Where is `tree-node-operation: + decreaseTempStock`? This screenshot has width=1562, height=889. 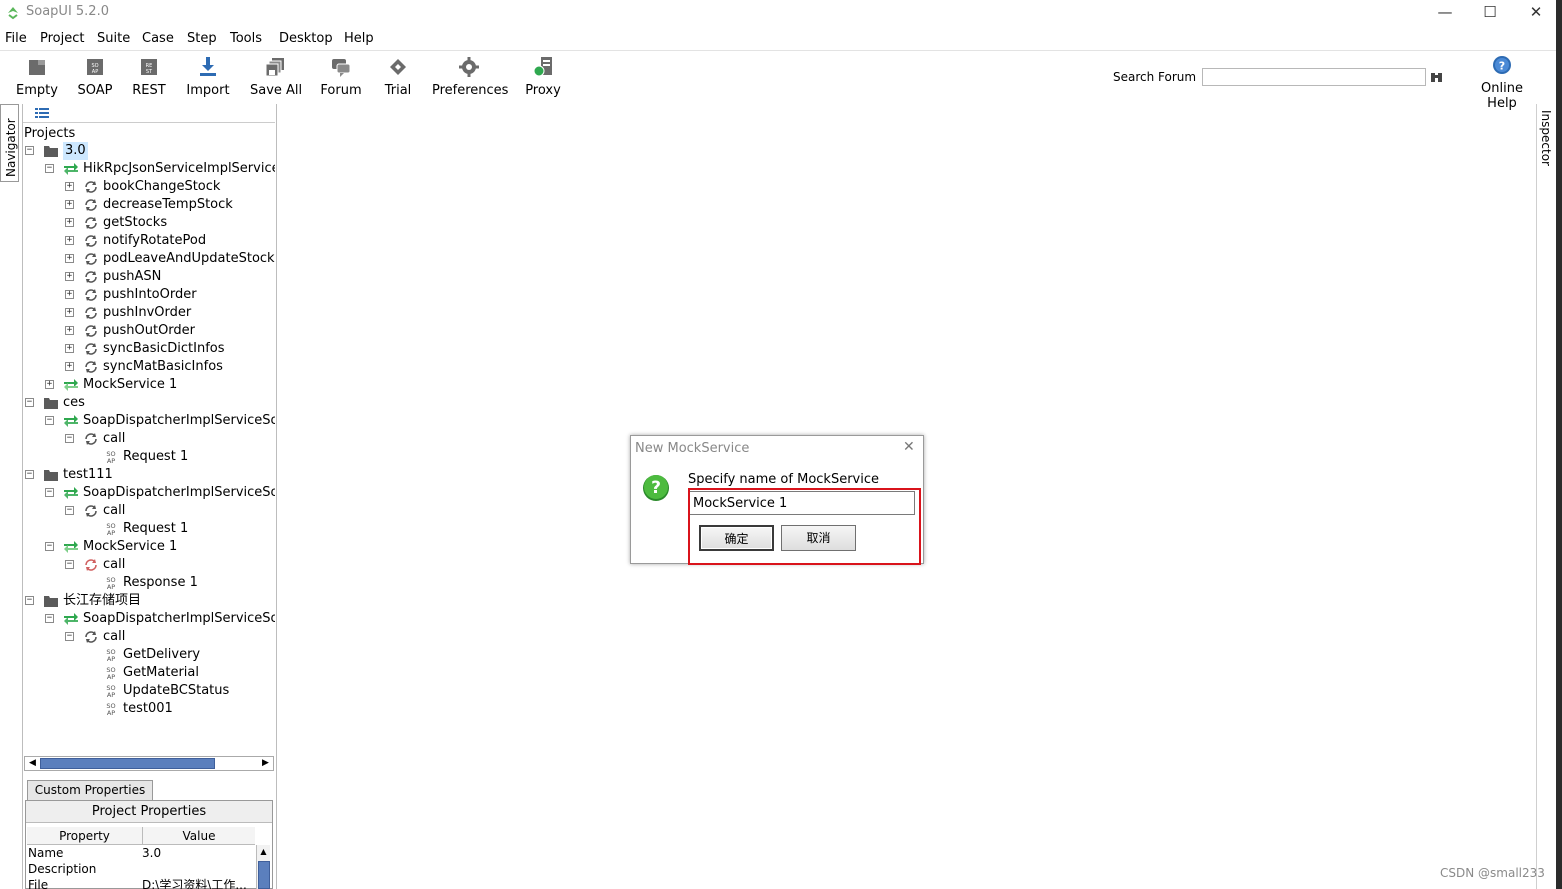 tree-node-operation: + decreaseTempStock is located at coordinates (149, 205).